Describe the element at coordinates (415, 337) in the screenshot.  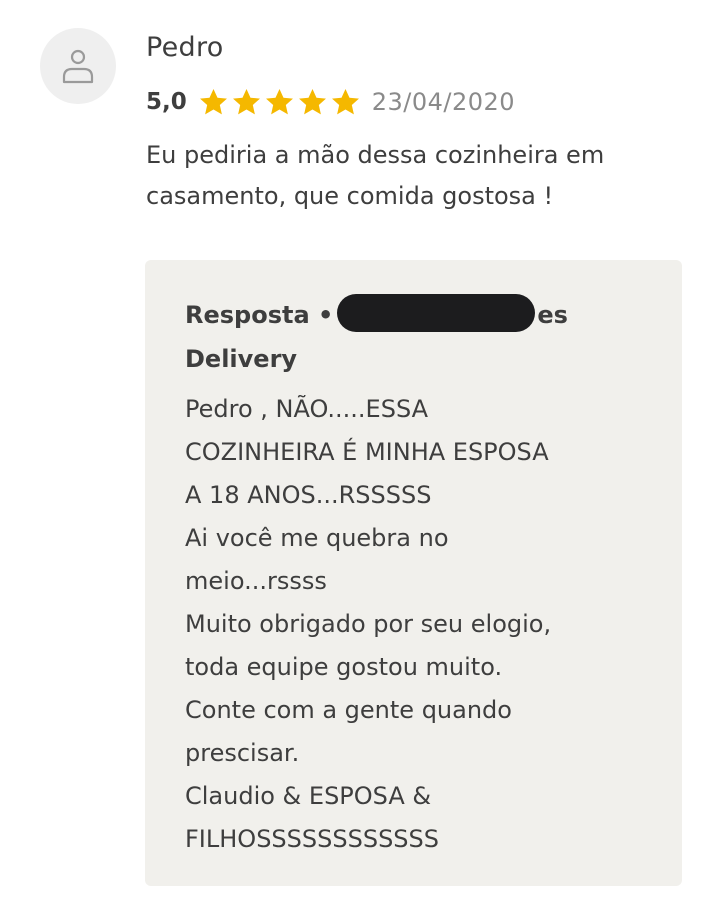
I see `reply-header: Resposta • es Delivery` at that location.